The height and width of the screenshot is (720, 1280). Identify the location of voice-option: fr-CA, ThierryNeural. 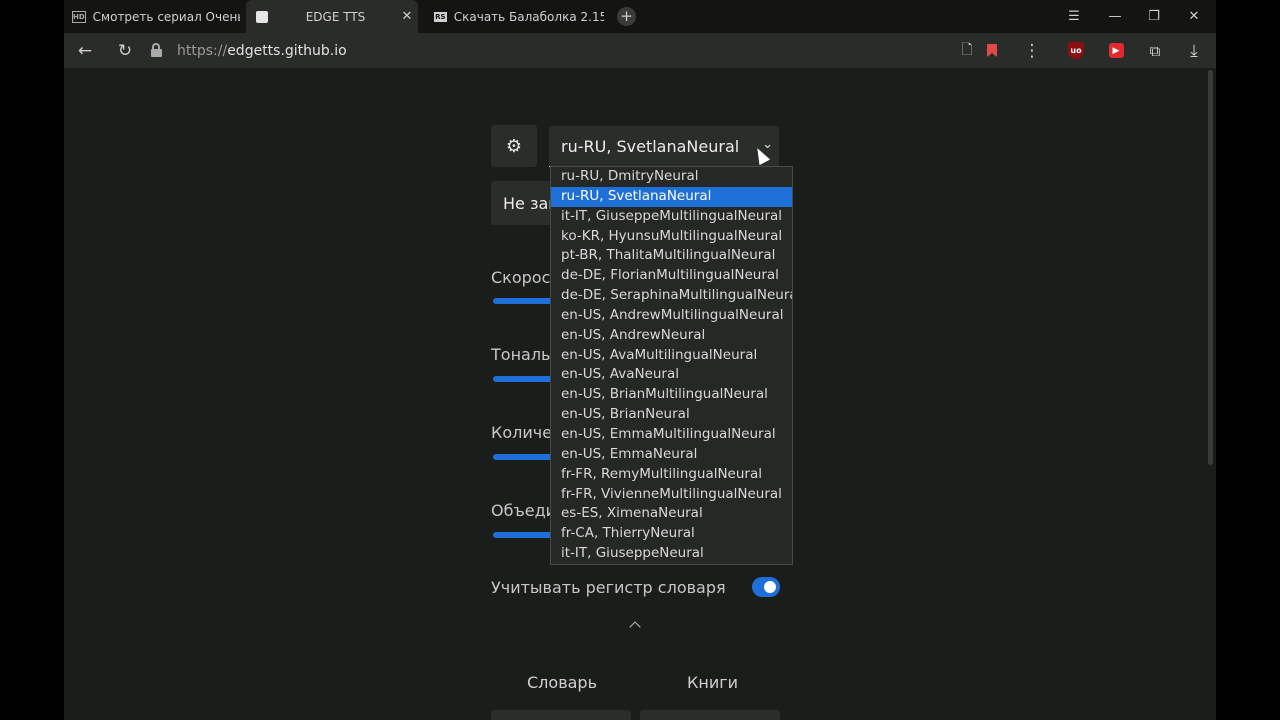
(671, 534).